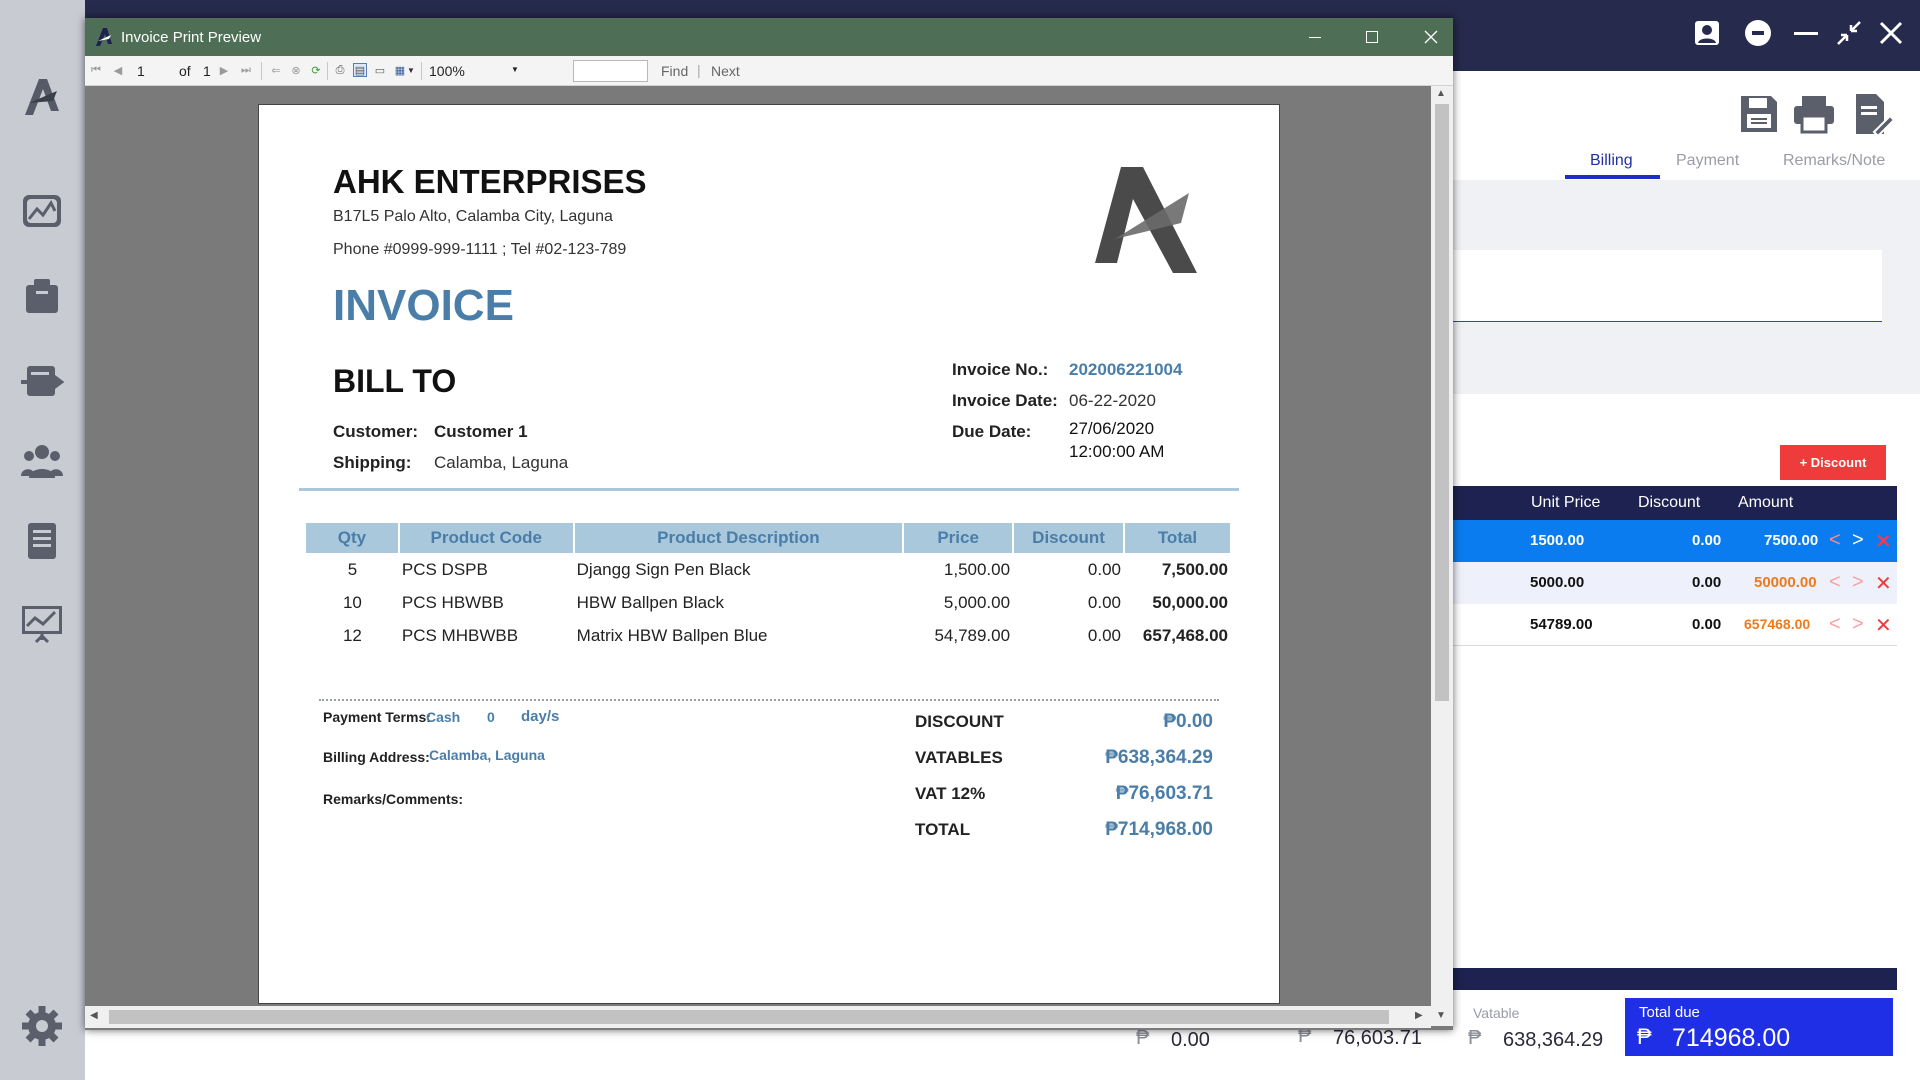  Describe the element at coordinates (1194, 569) in the screenshot. I see `cell-total: 7,500.00` at that location.